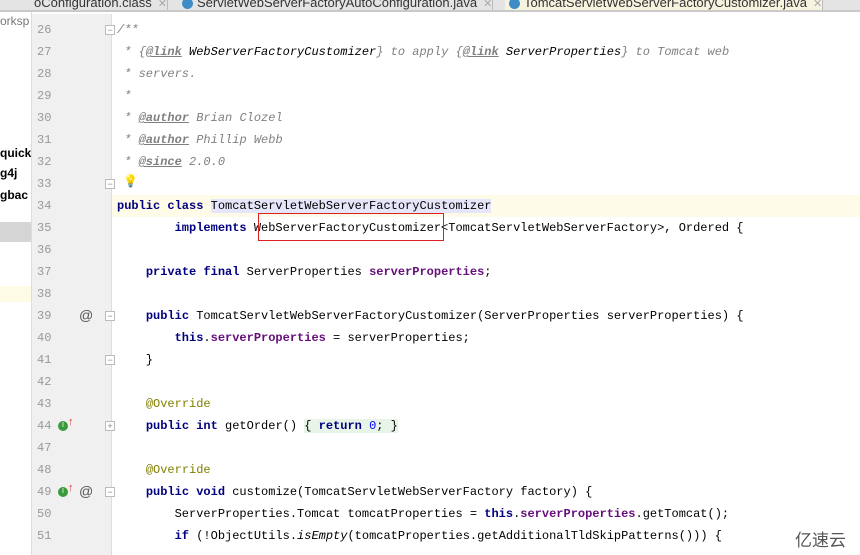 Image resolution: width=860 pixels, height=555 pixels. I want to click on code-token: }, so click(135, 360).